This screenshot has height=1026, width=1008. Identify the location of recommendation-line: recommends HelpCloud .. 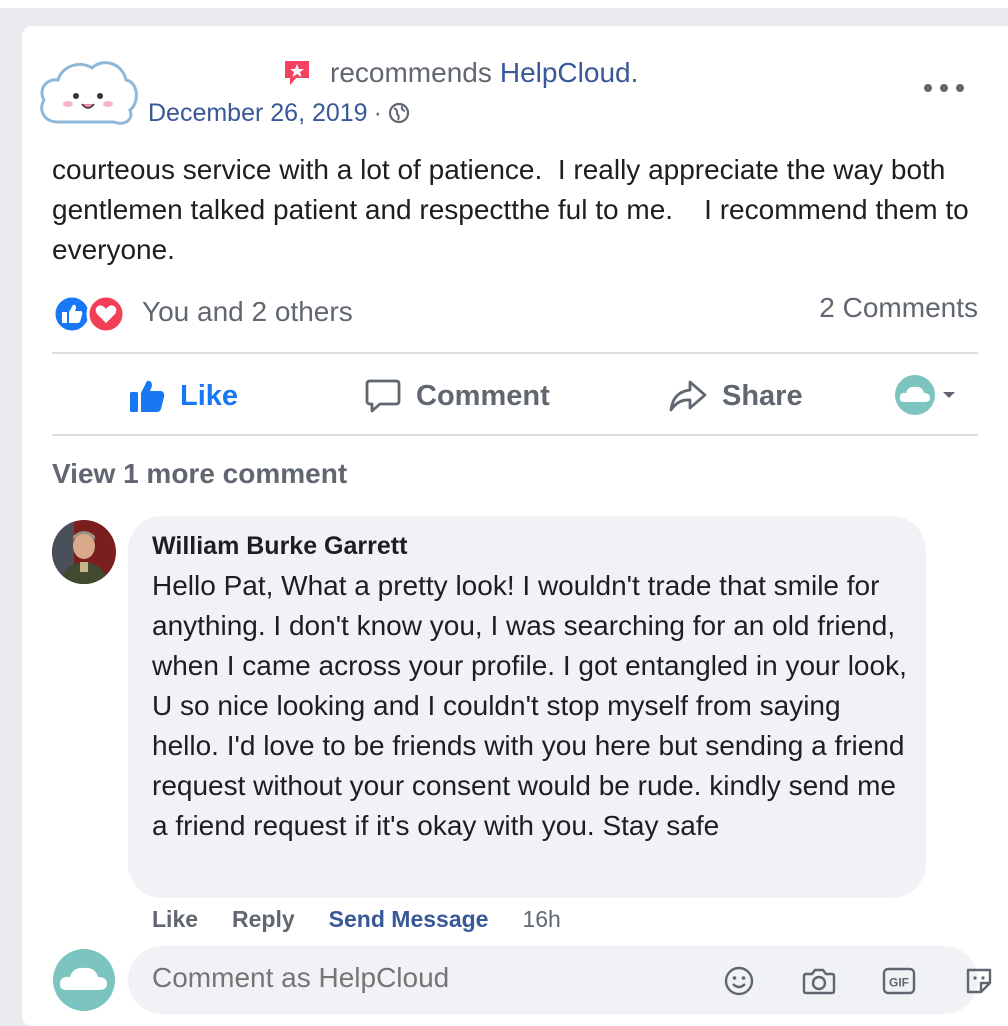
(460, 73).